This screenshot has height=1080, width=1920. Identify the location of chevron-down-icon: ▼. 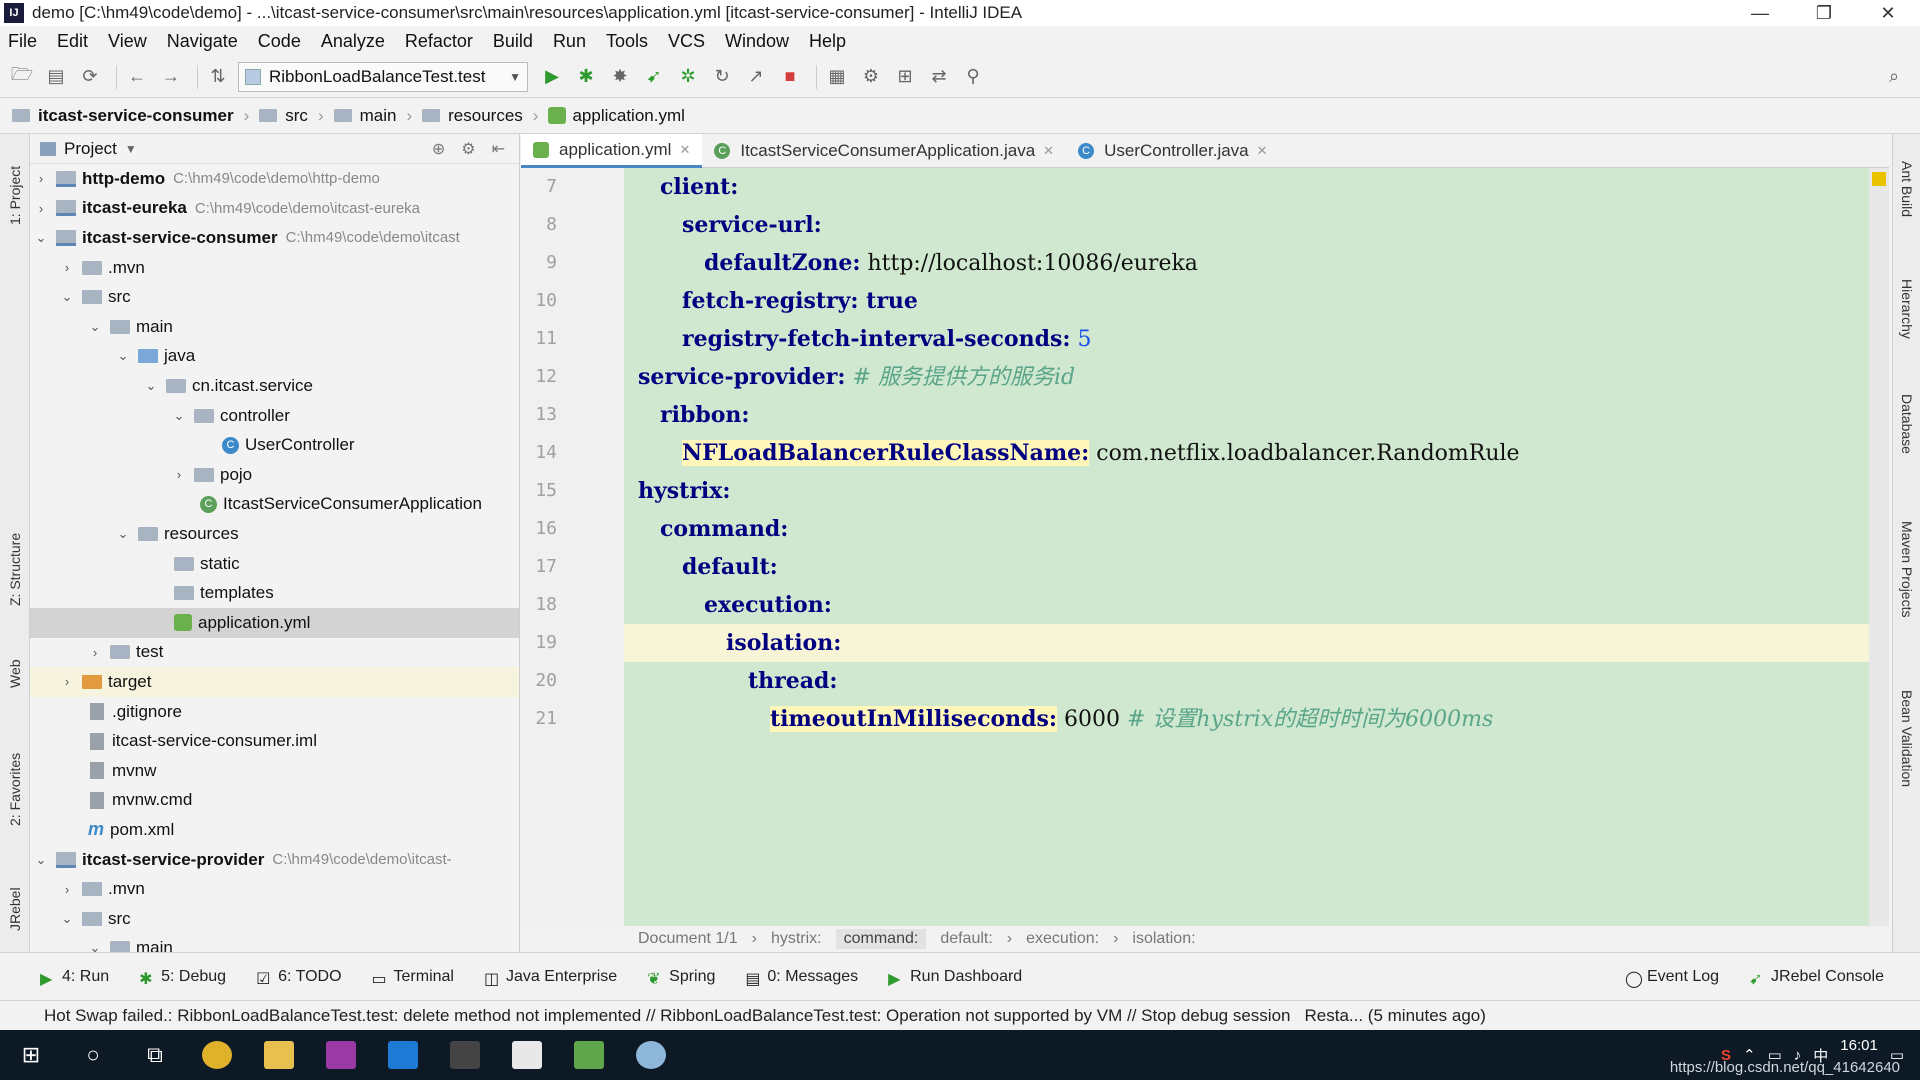
(131, 149).